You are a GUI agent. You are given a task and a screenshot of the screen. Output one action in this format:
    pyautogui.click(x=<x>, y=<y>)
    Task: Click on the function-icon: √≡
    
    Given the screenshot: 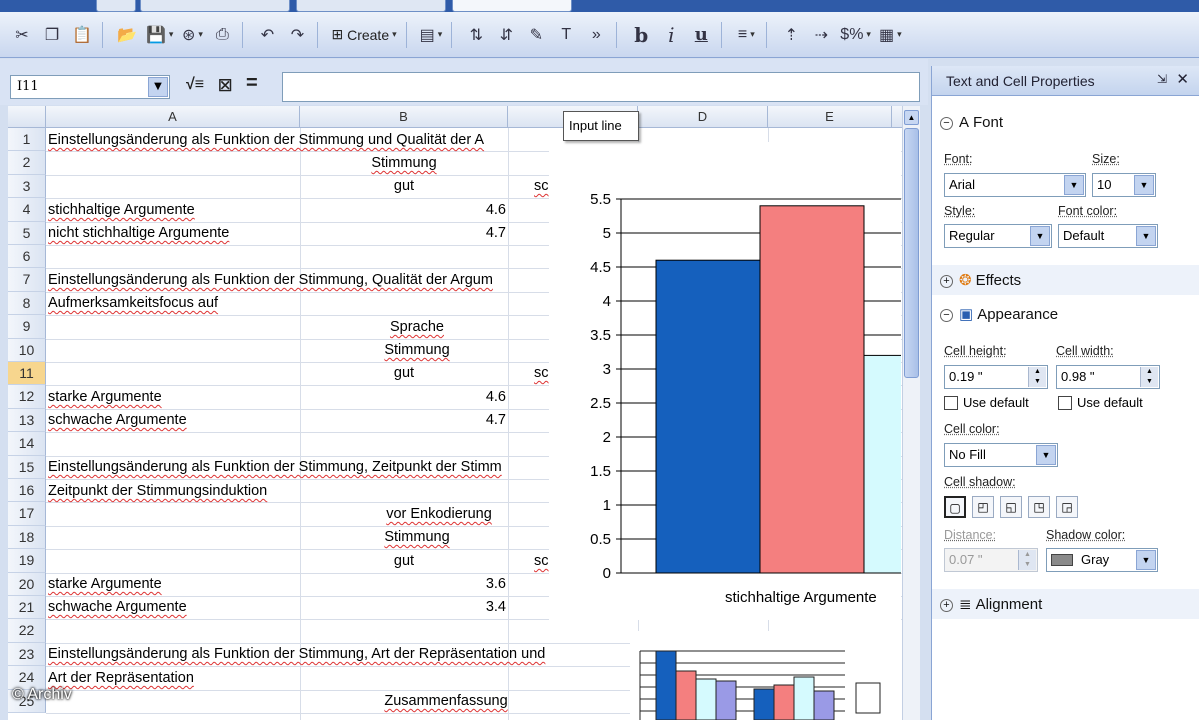 What is the action you would take?
    pyautogui.click(x=195, y=85)
    